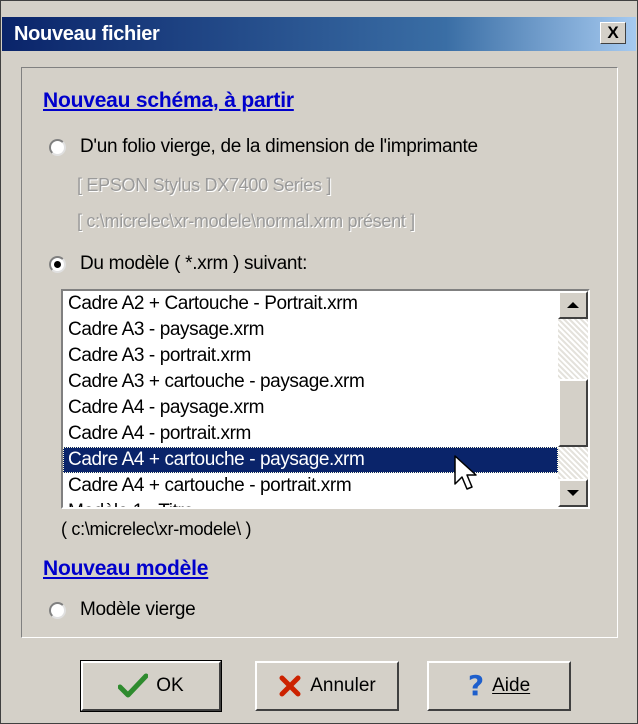 The width and height of the screenshot is (638, 724). I want to click on new-schema-heading: Nouveau schéma, à partir, so click(168, 100).